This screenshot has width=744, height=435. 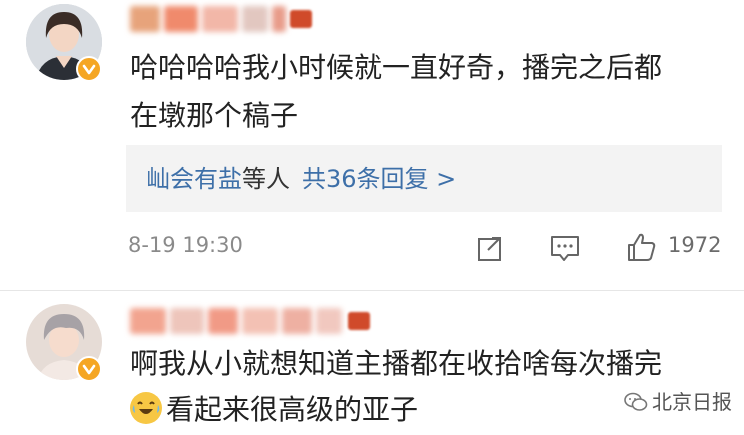 What do you see at coordinates (490, 250) in the screenshot?
I see `share-icon` at bounding box center [490, 250].